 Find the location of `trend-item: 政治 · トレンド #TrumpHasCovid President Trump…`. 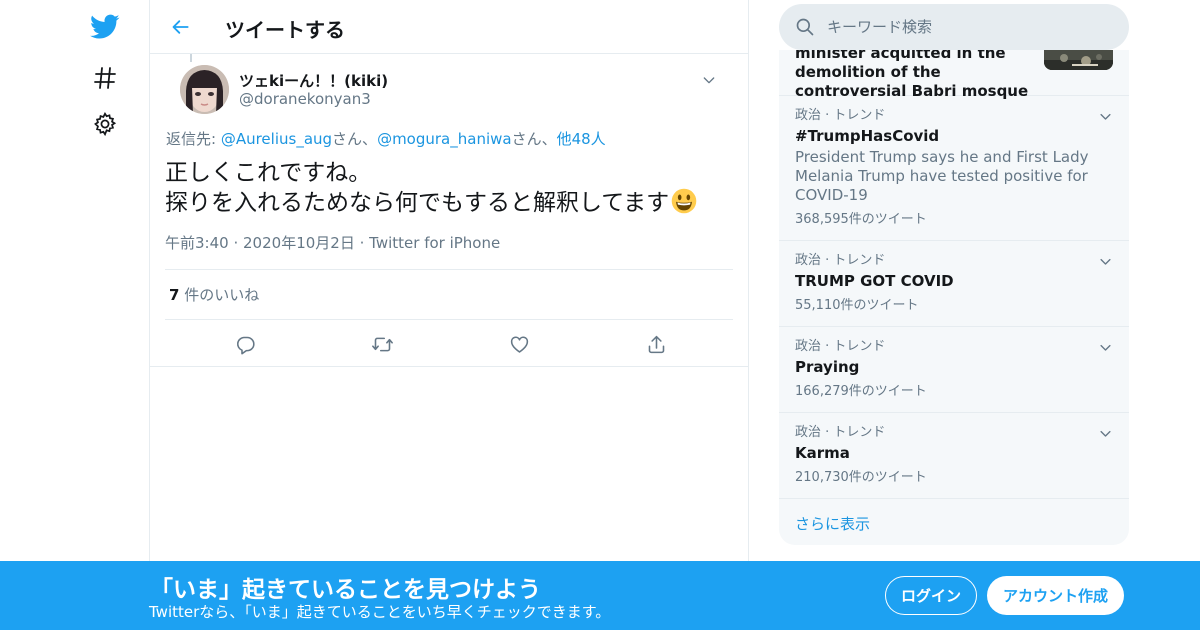

trend-item: 政治 · トレンド #TrumpHasCovid President Trump… is located at coordinates (954, 168).